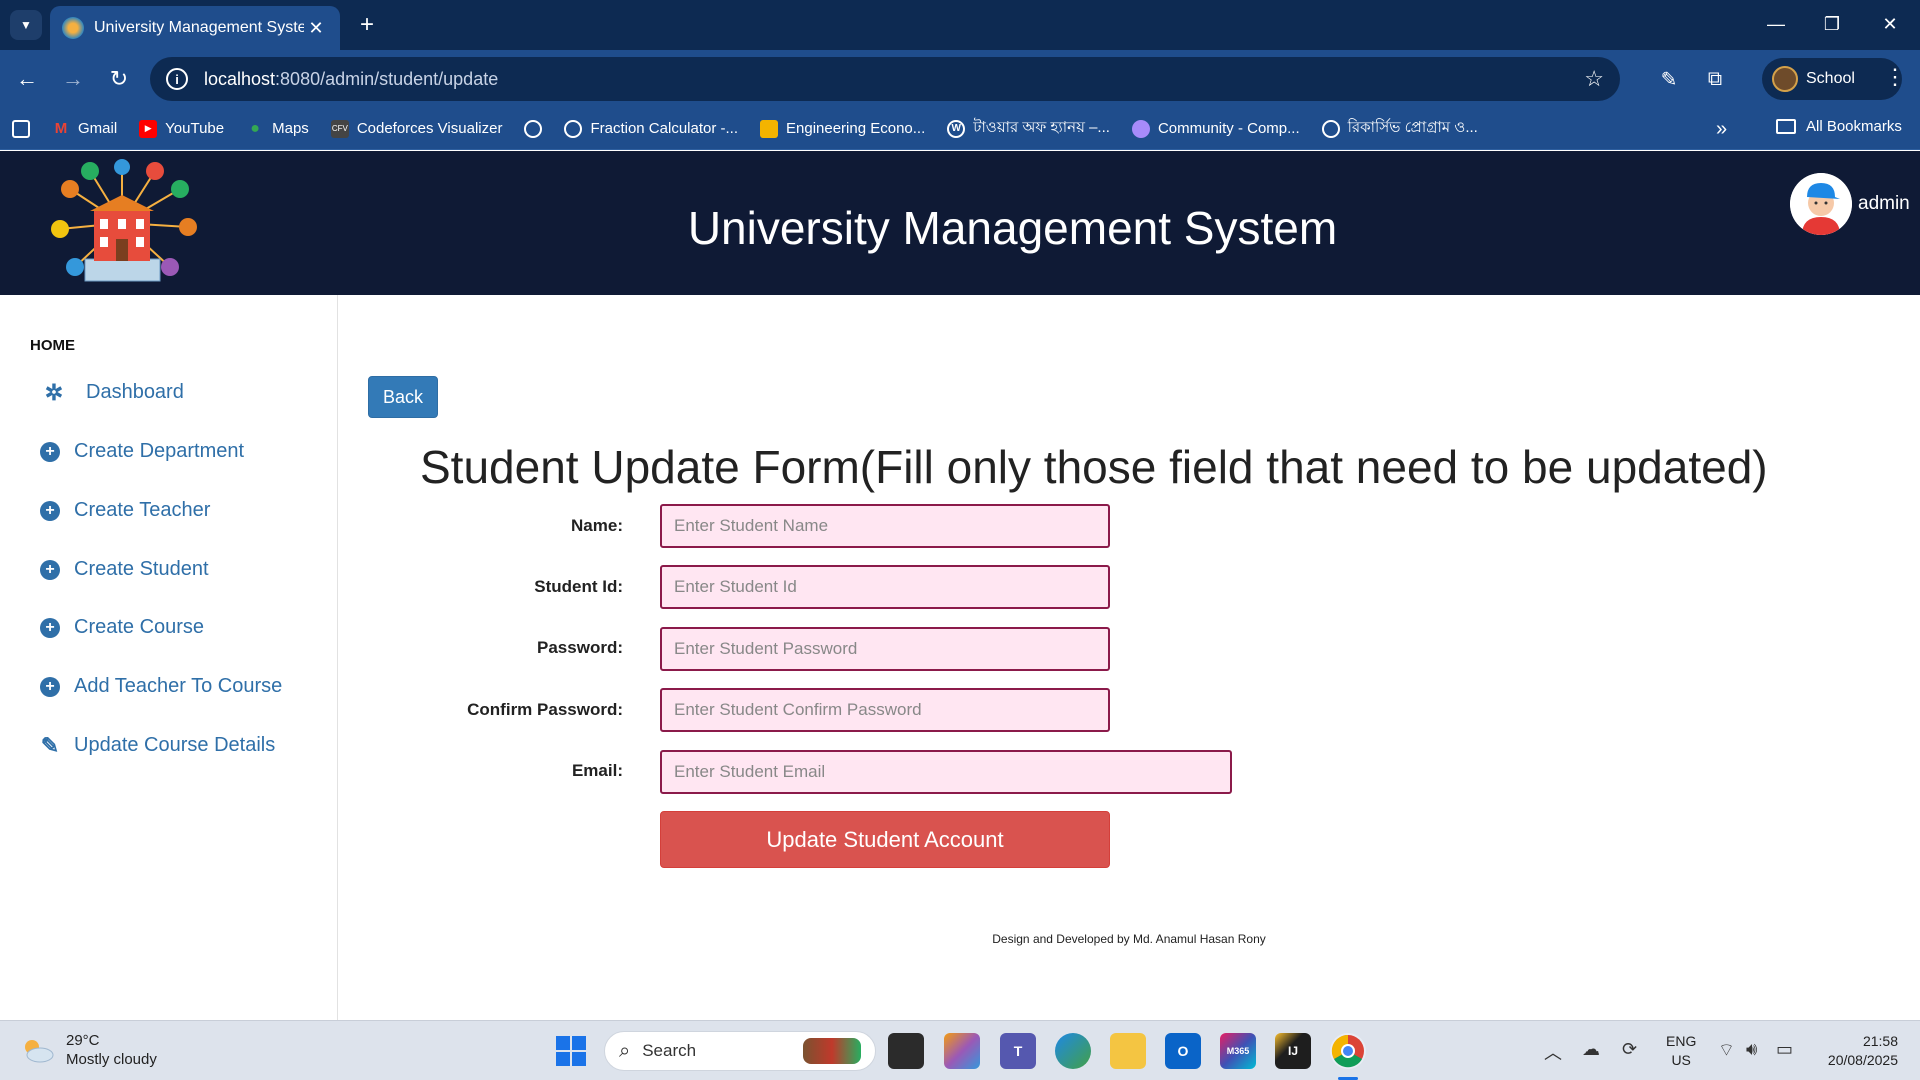 The width and height of the screenshot is (1920, 1080). What do you see at coordinates (26, 25) in the screenshot?
I see `tab-search-button: ▼` at bounding box center [26, 25].